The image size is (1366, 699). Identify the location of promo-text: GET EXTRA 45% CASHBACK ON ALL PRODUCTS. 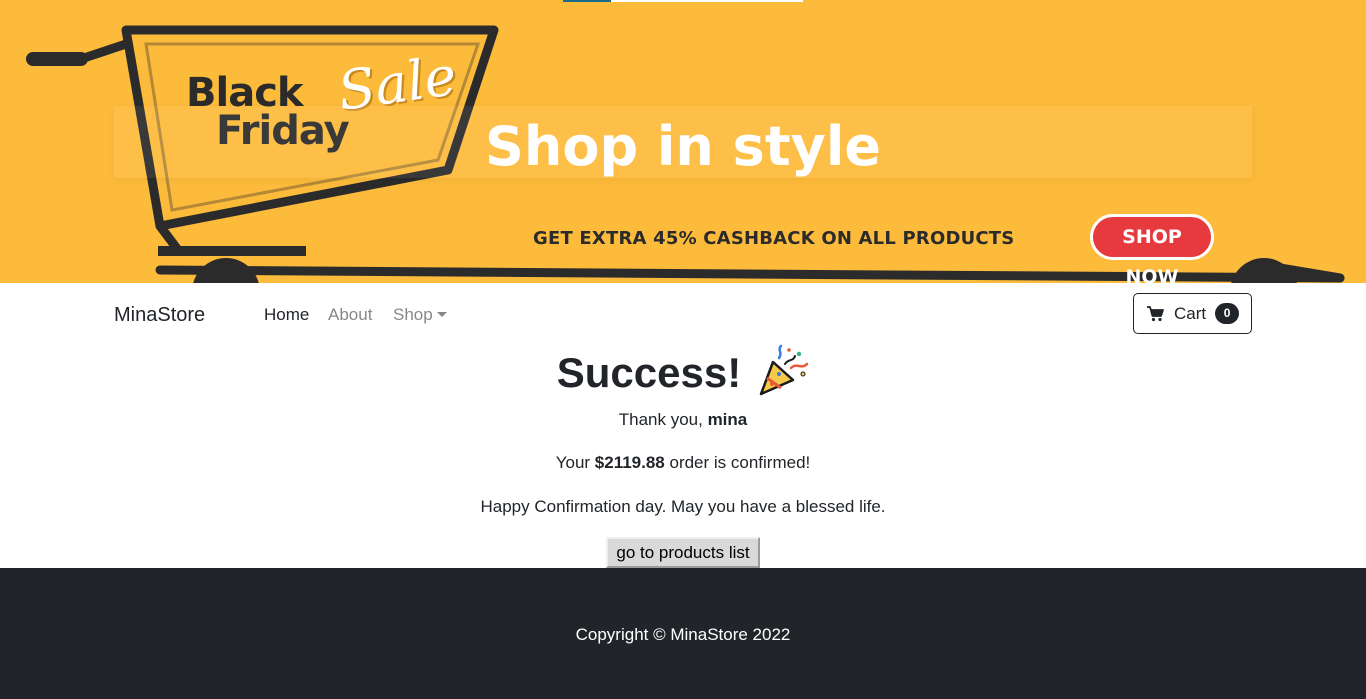
(774, 238).